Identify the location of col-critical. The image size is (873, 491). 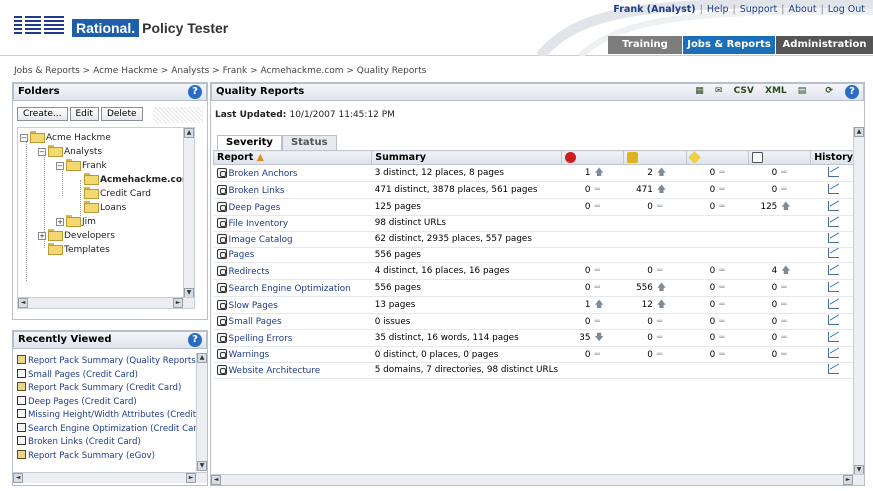
(592, 157).